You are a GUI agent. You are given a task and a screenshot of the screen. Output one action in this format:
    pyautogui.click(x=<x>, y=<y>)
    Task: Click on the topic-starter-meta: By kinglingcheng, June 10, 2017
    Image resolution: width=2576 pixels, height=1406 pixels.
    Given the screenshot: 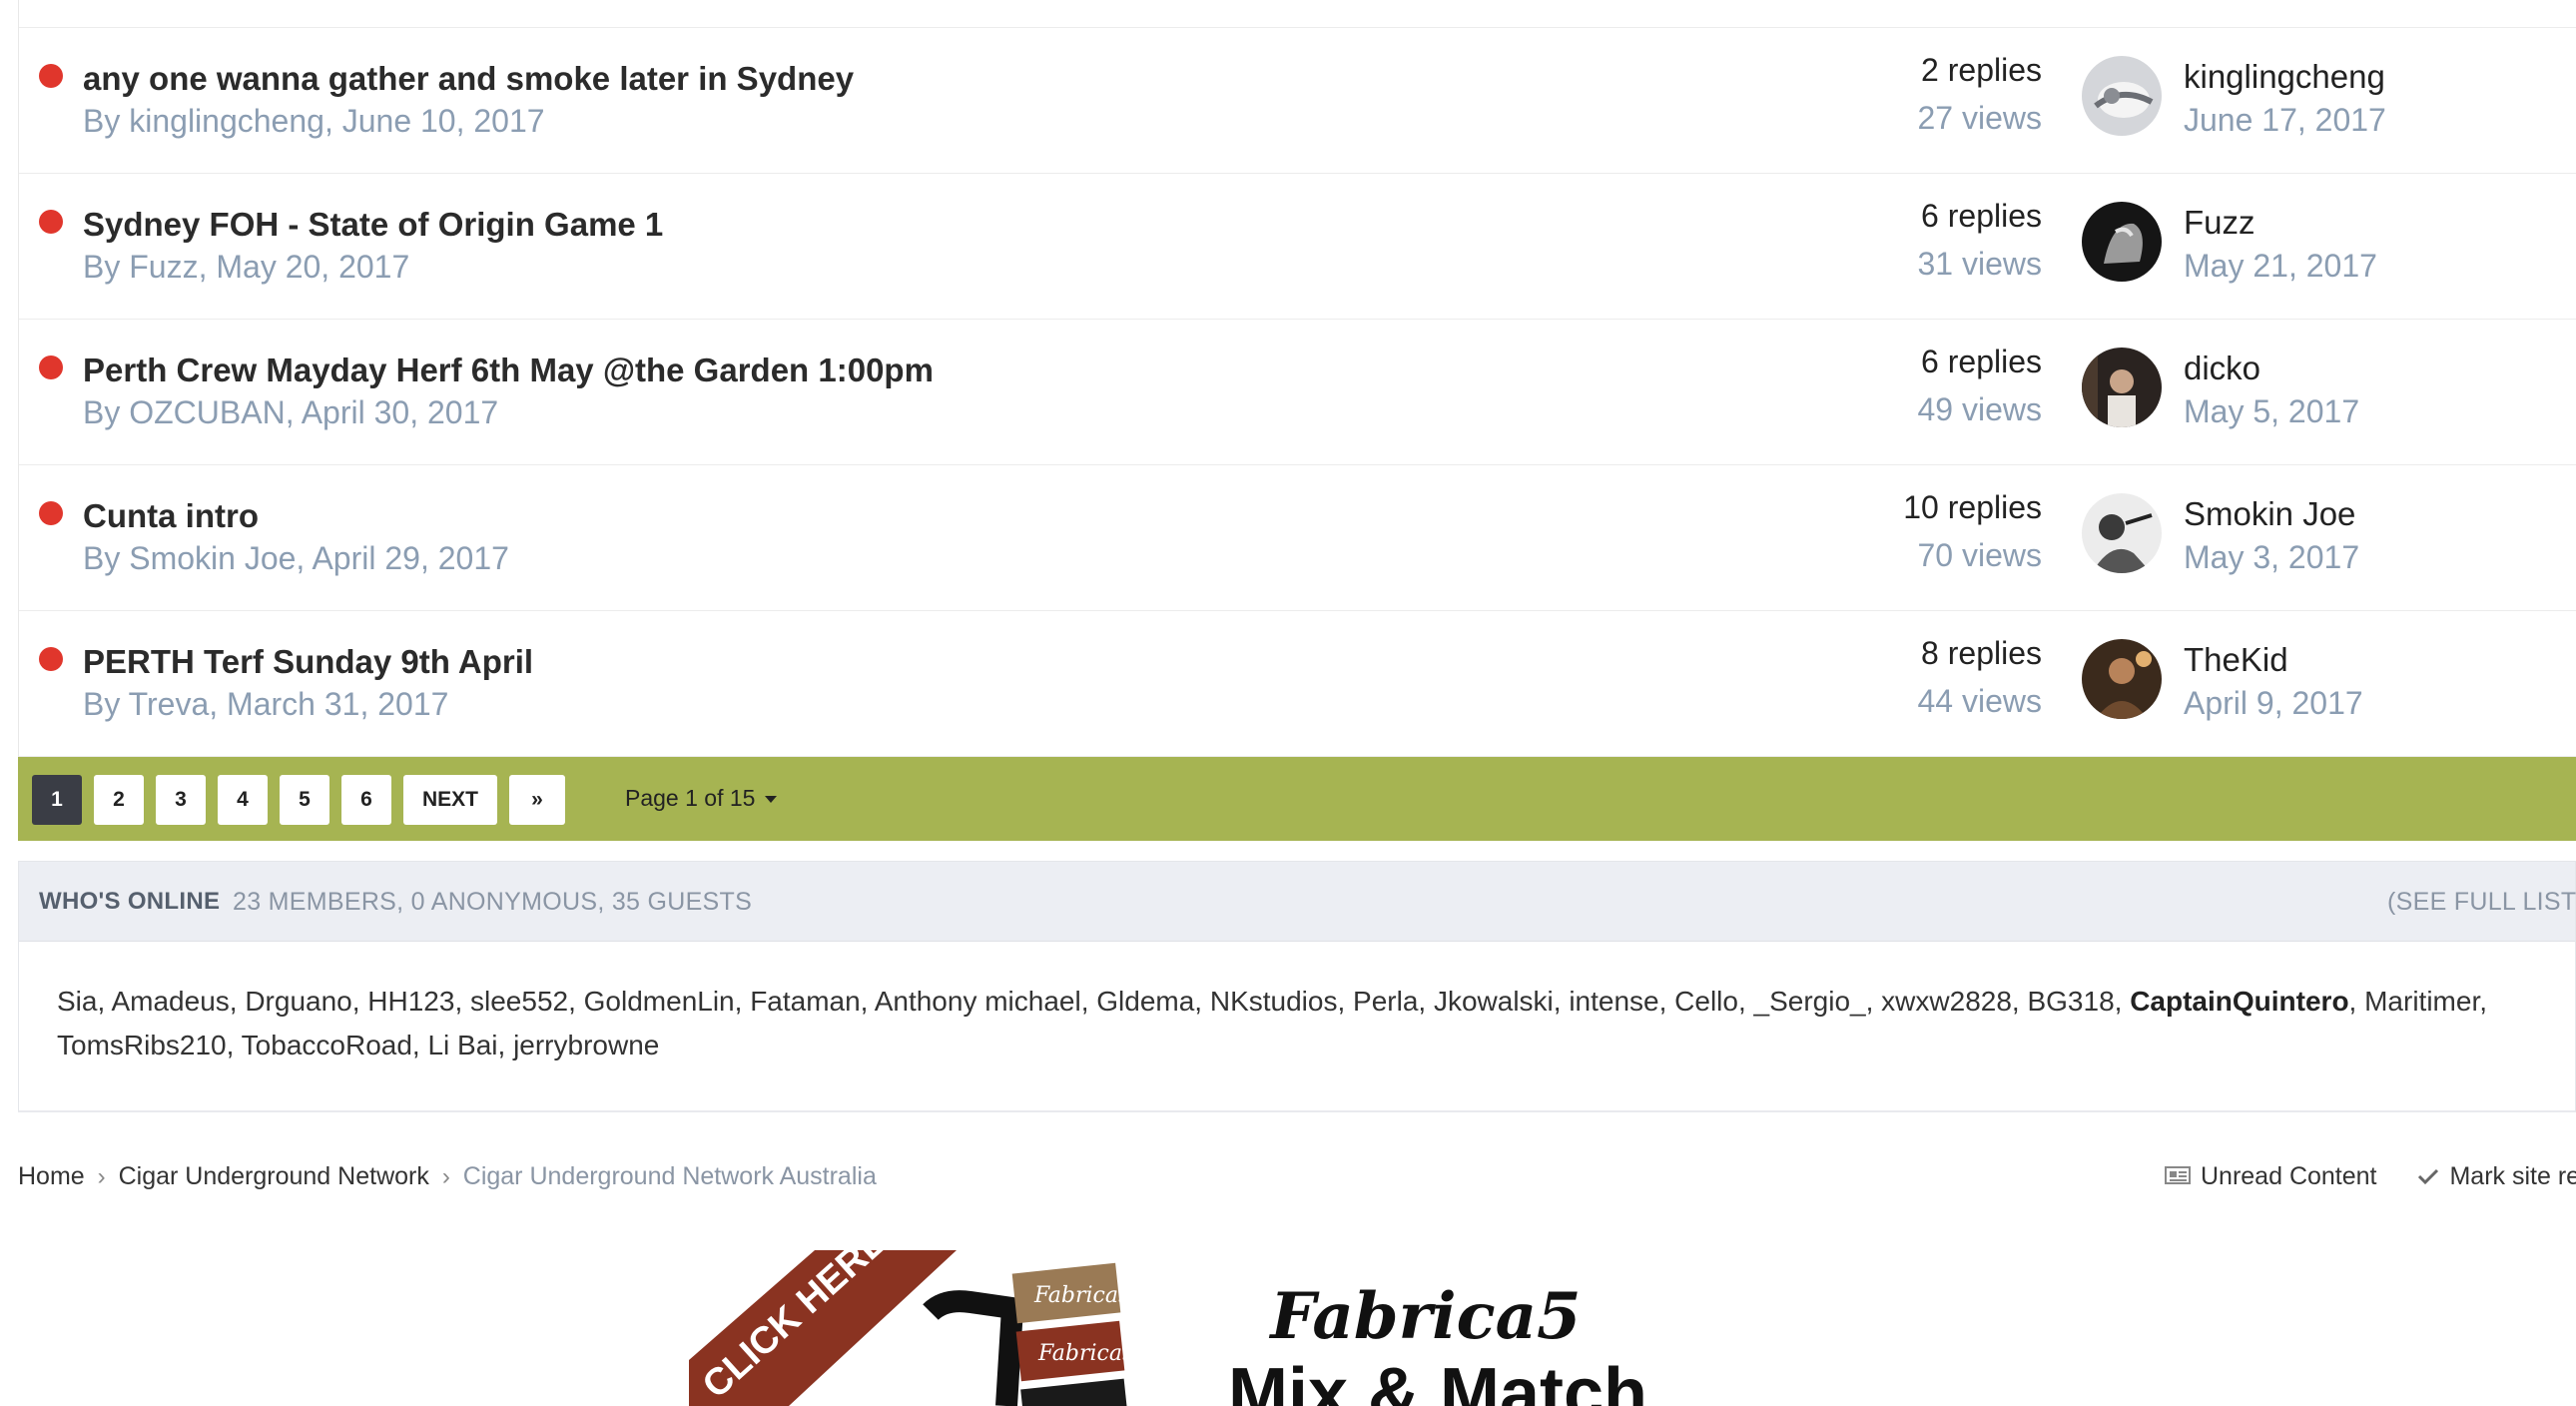 What is the action you would take?
    pyautogui.click(x=314, y=121)
    